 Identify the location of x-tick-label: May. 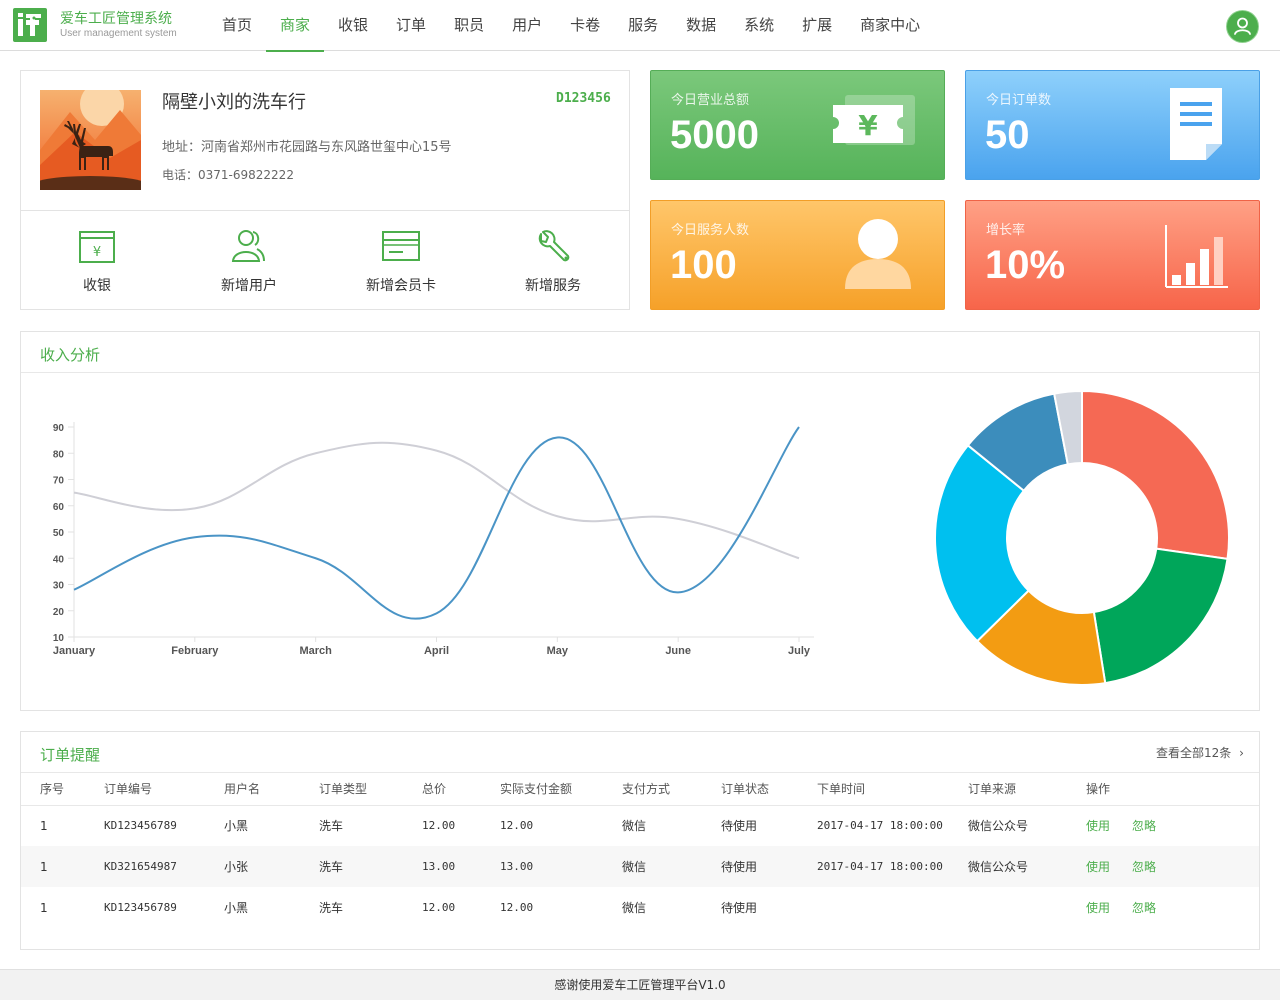
(558, 651).